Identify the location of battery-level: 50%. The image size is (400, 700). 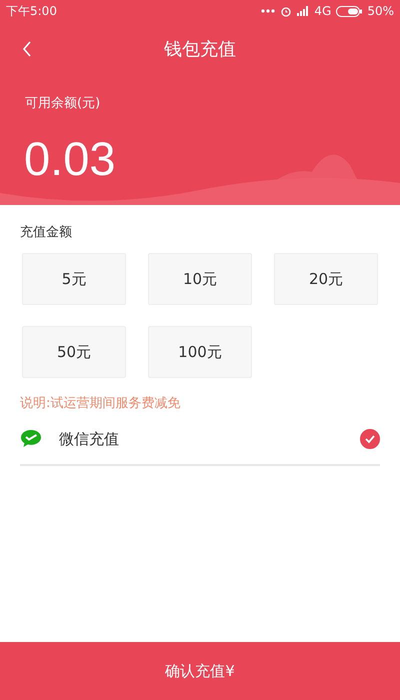
(380, 11).